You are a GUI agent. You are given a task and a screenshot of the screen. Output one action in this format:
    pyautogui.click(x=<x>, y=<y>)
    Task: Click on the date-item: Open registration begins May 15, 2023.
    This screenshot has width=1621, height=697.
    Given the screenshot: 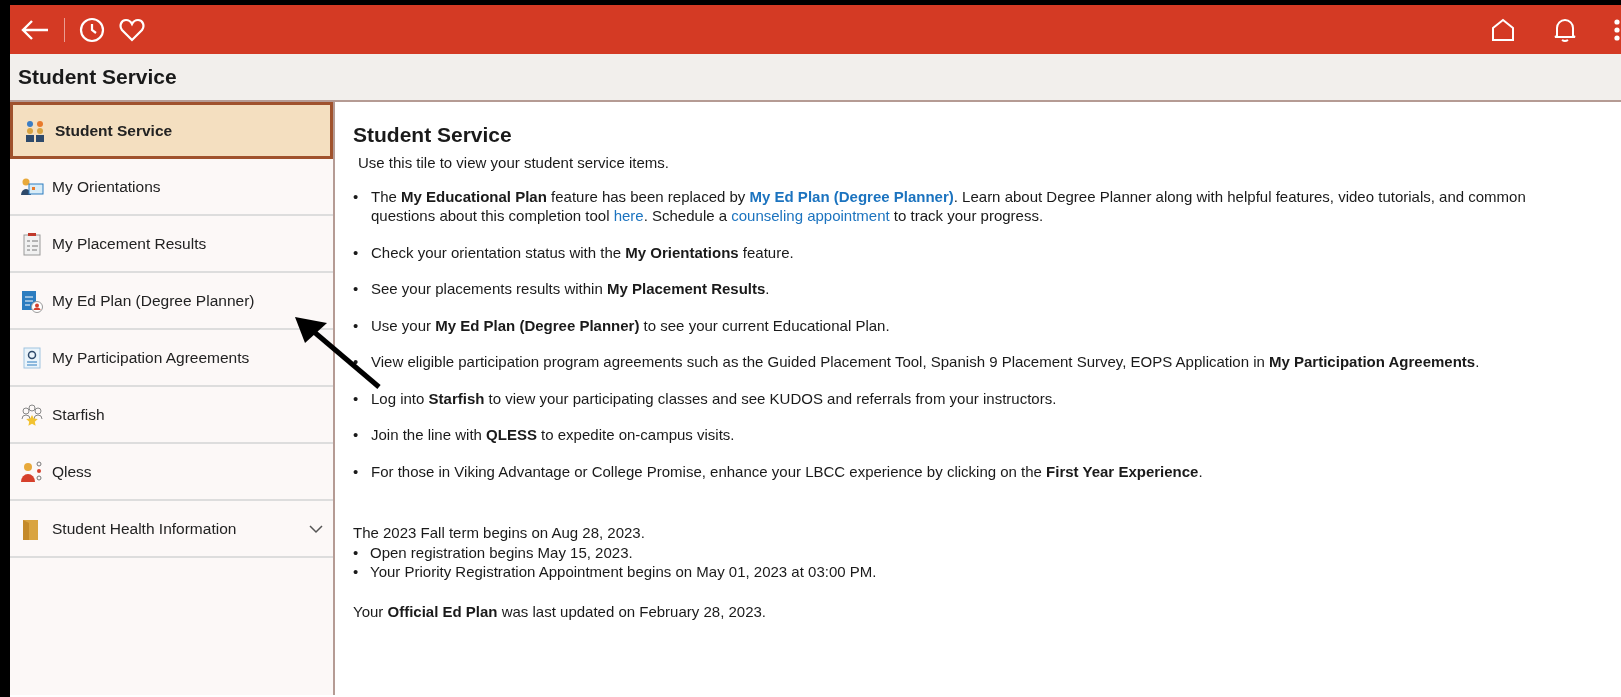 What is the action you would take?
    pyautogui.click(x=501, y=552)
    